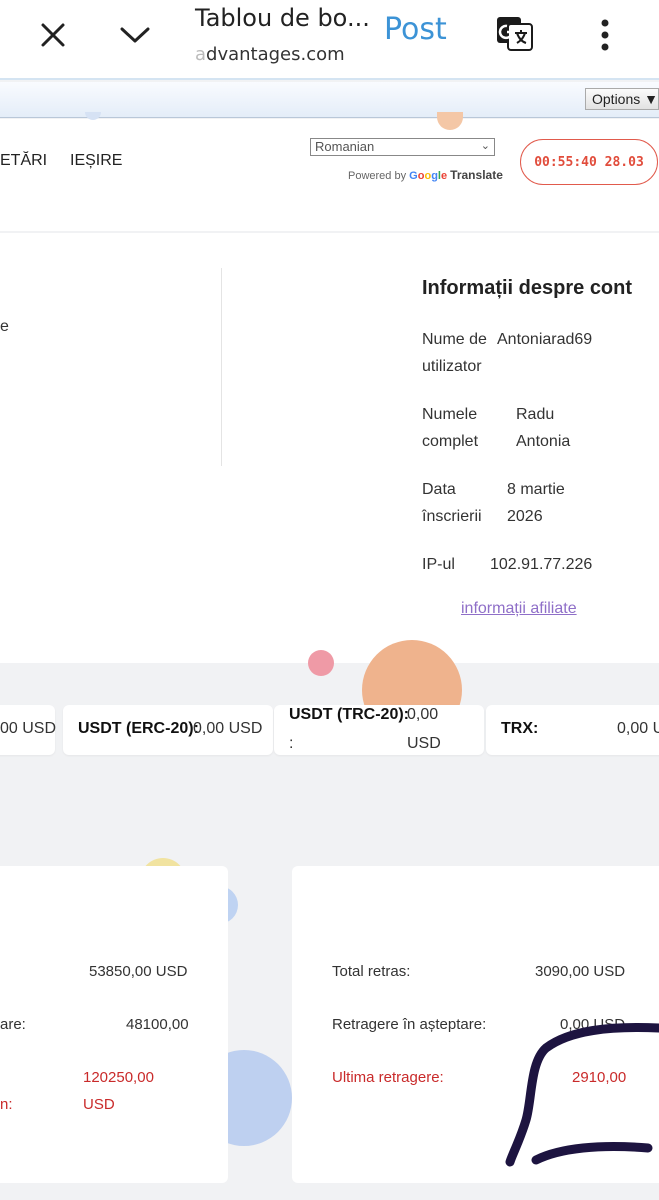  What do you see at coordinates (377, 176) in the screenshot?
I see `powered-by-text: Powered by` at bounding box center [377, 176].